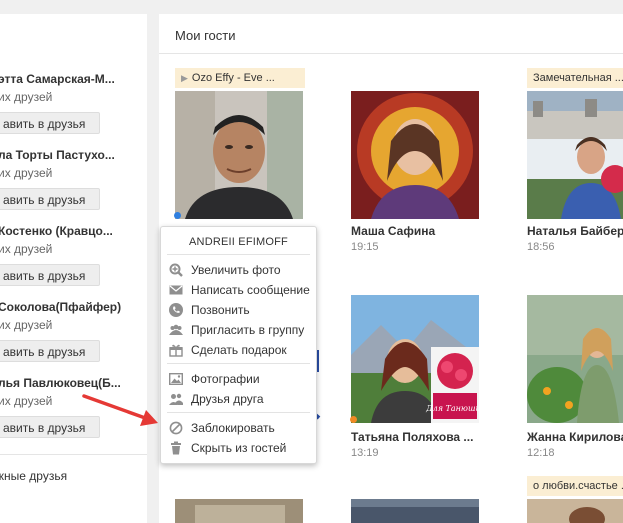  I want to click on visit-time: 18:56, so click(541, 247).